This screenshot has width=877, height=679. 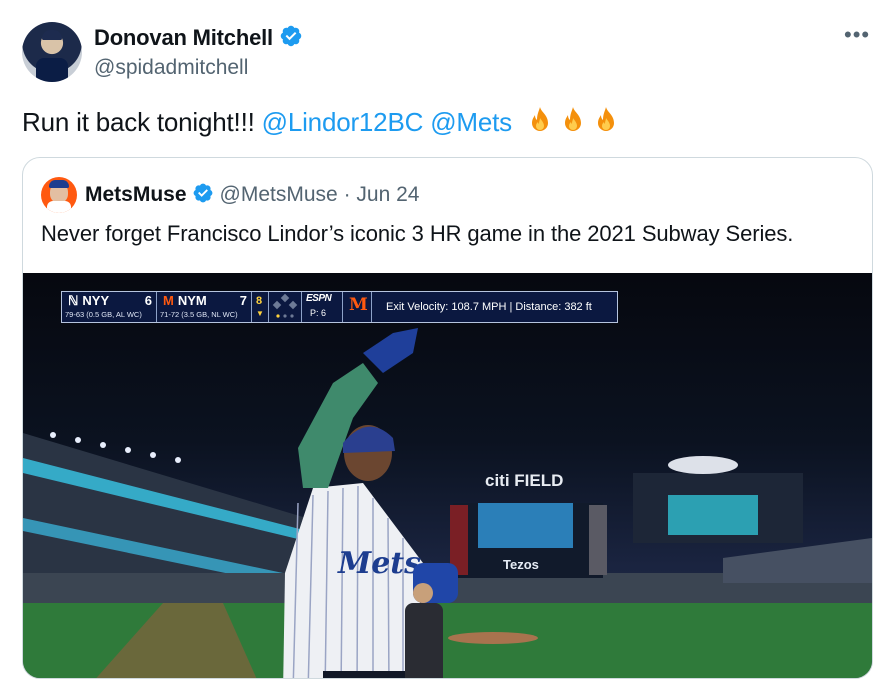 I want to click on quote-author-name: MetsMuse, so click(x=136, y=194).